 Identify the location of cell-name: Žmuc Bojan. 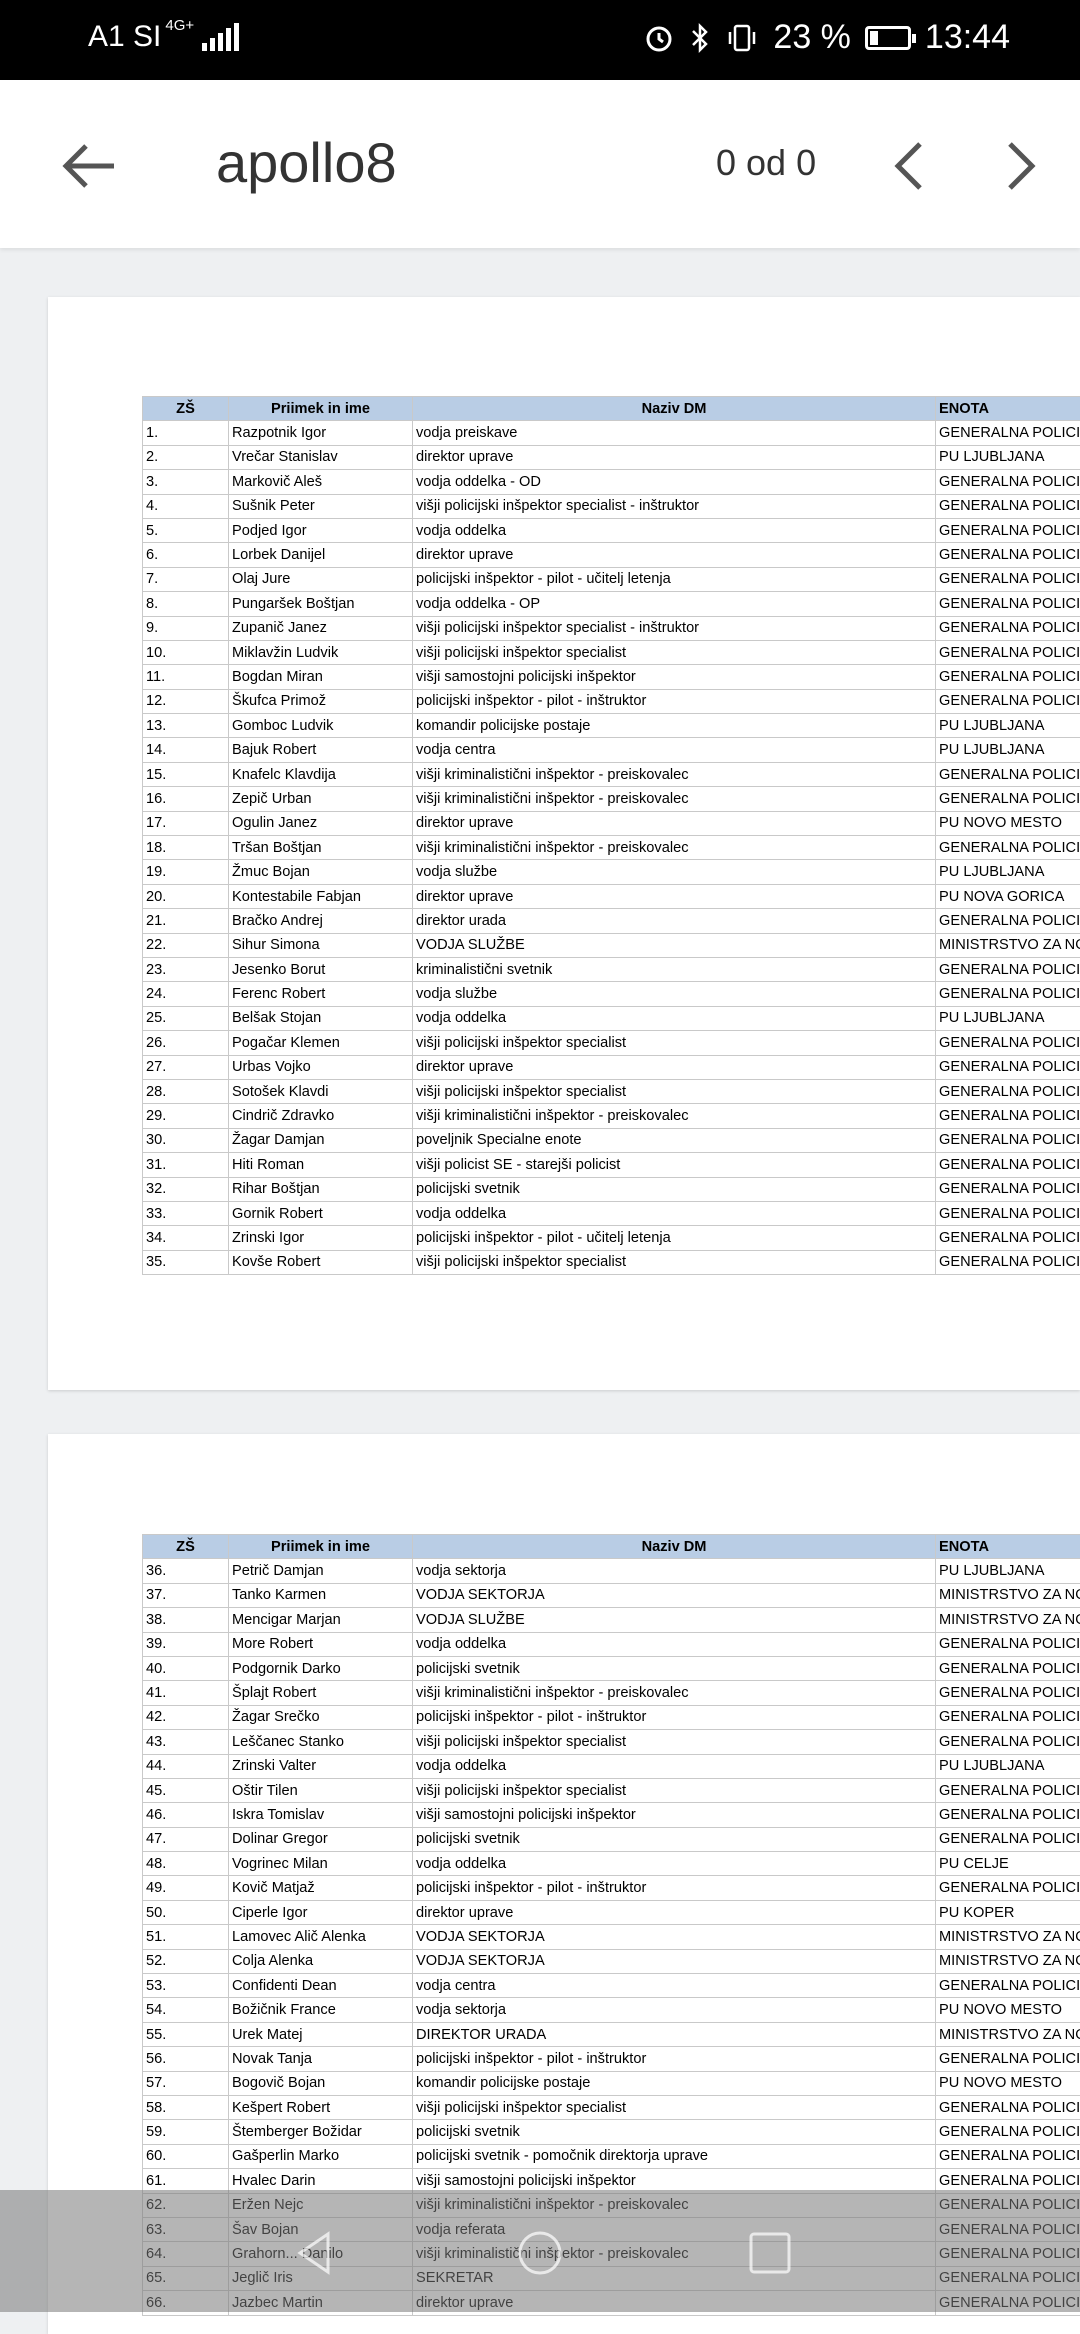
(321, 872).